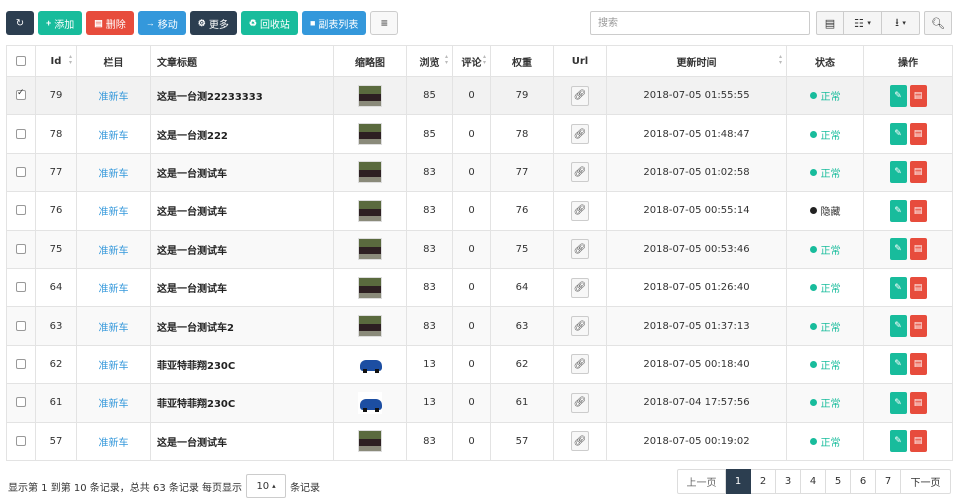 Image resolution: width=958 pixels, height=500 pixels. Describe the element at coordinates (266, 486) in the screenshot. I see `page-size-dropdown: 10 ▴` at that location.